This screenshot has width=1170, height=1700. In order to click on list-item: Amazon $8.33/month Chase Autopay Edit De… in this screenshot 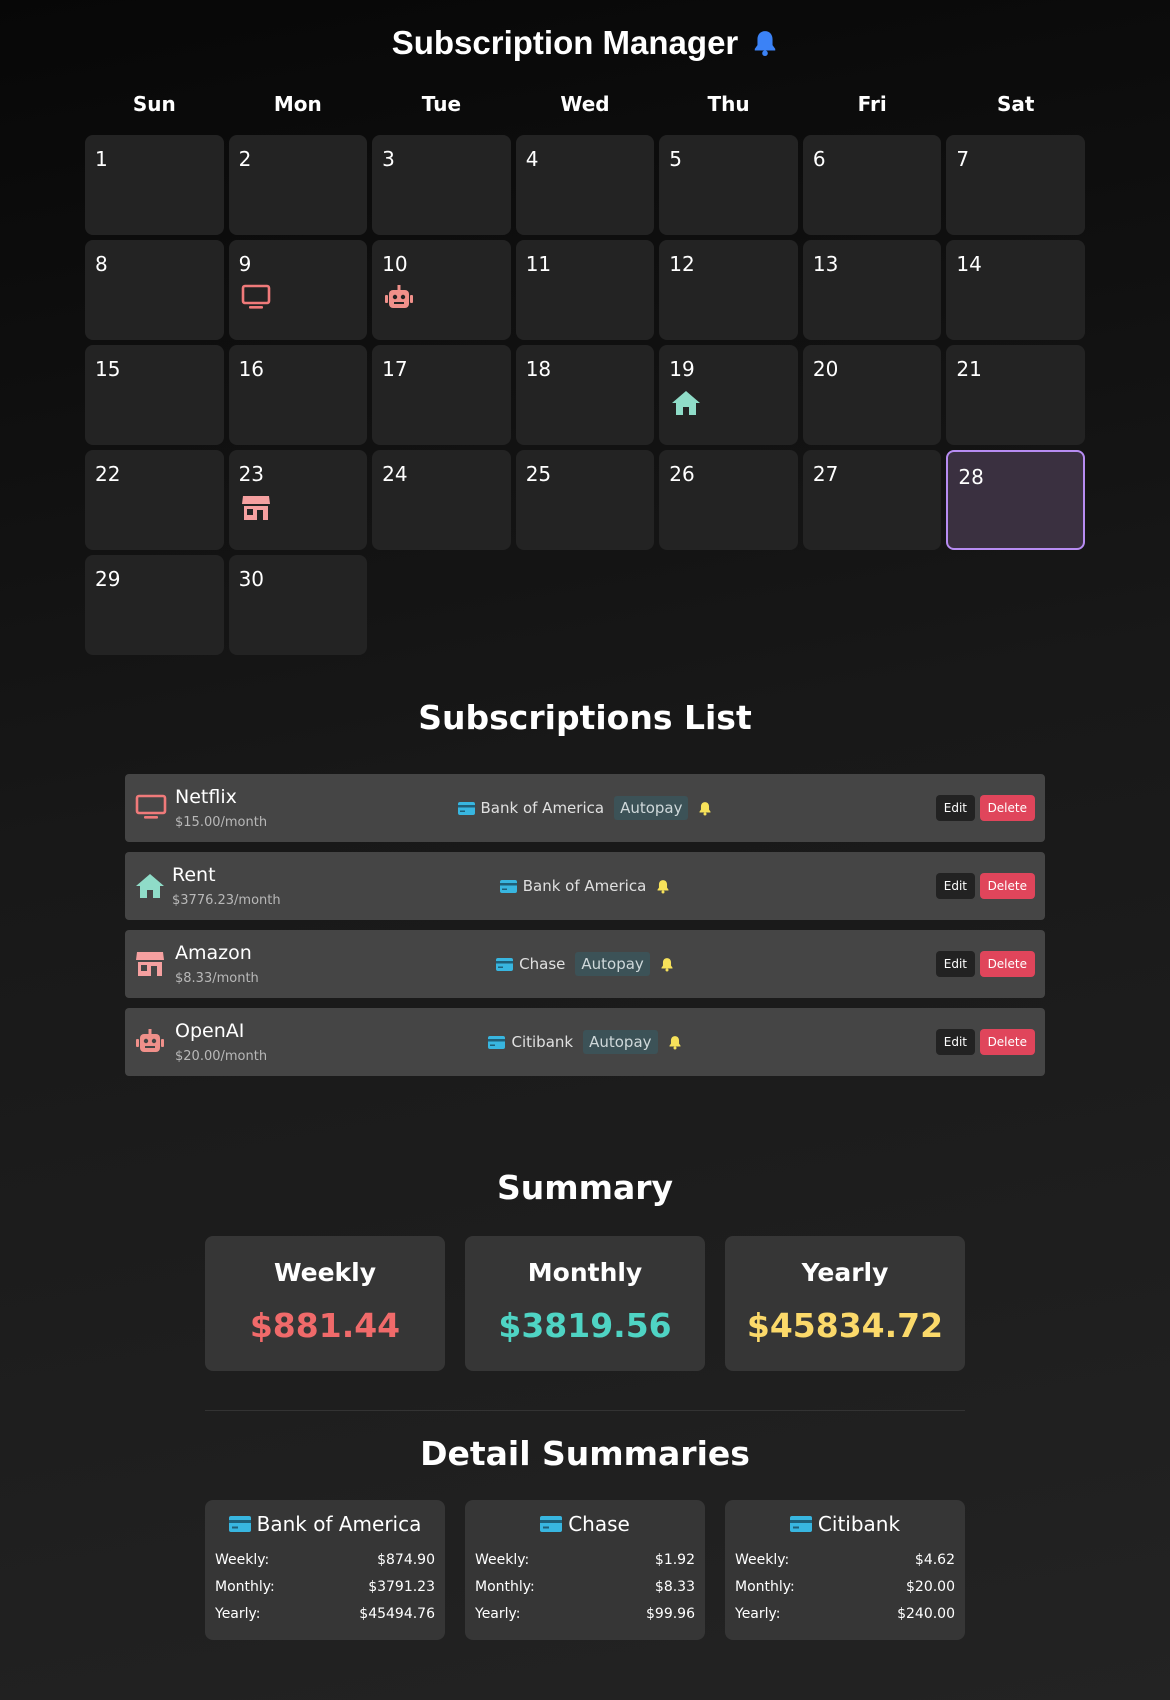, I will do `click(585, 964)`.